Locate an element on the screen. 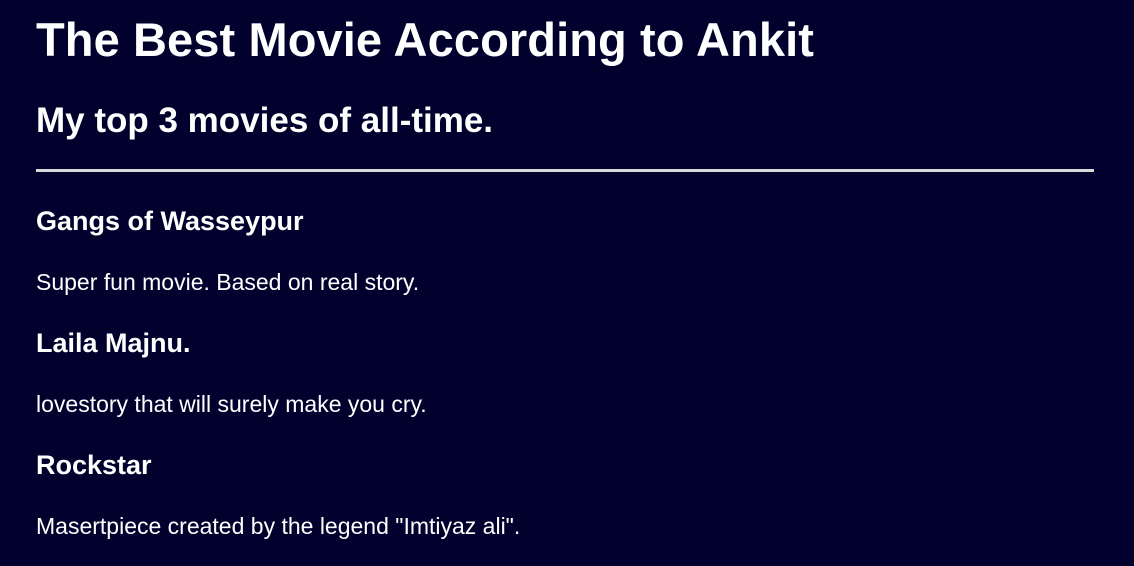 Image resolution: width=1134 pixels, height=566 pixels. movie-description: lovestory that will surely make you cry. is located at coordinates (231, 404).